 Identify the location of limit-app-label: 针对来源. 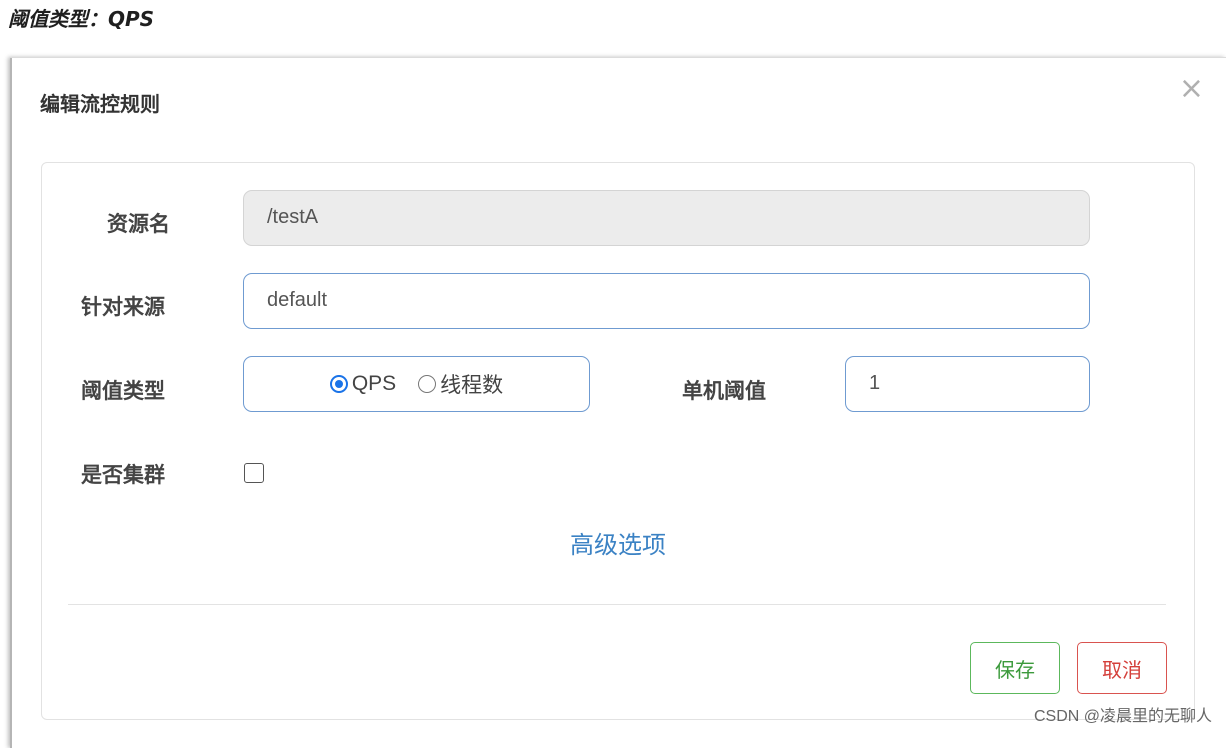
(123, 307).